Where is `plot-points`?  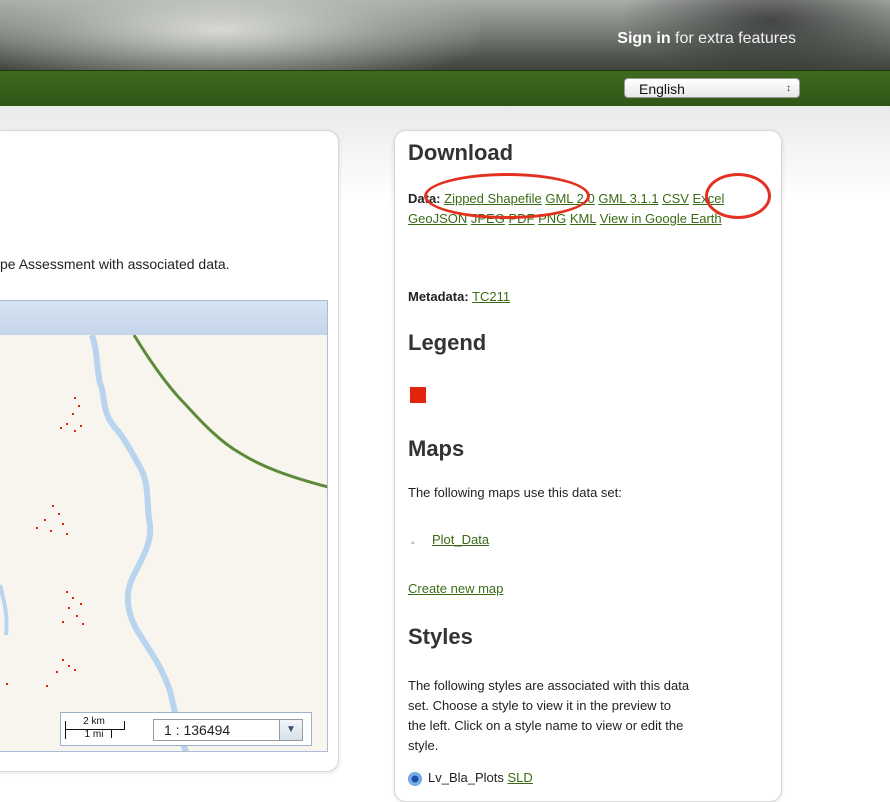 plot-points is located at coordinates (45, 542).